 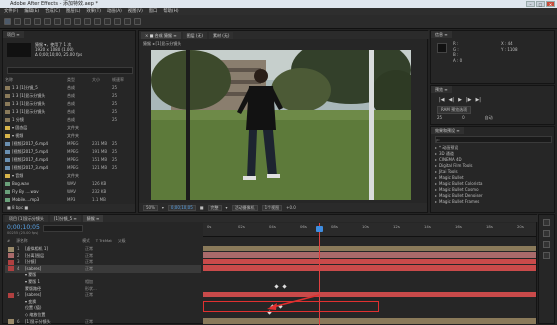 I want to click on text-tool-icon, so click(x=87, y=21).